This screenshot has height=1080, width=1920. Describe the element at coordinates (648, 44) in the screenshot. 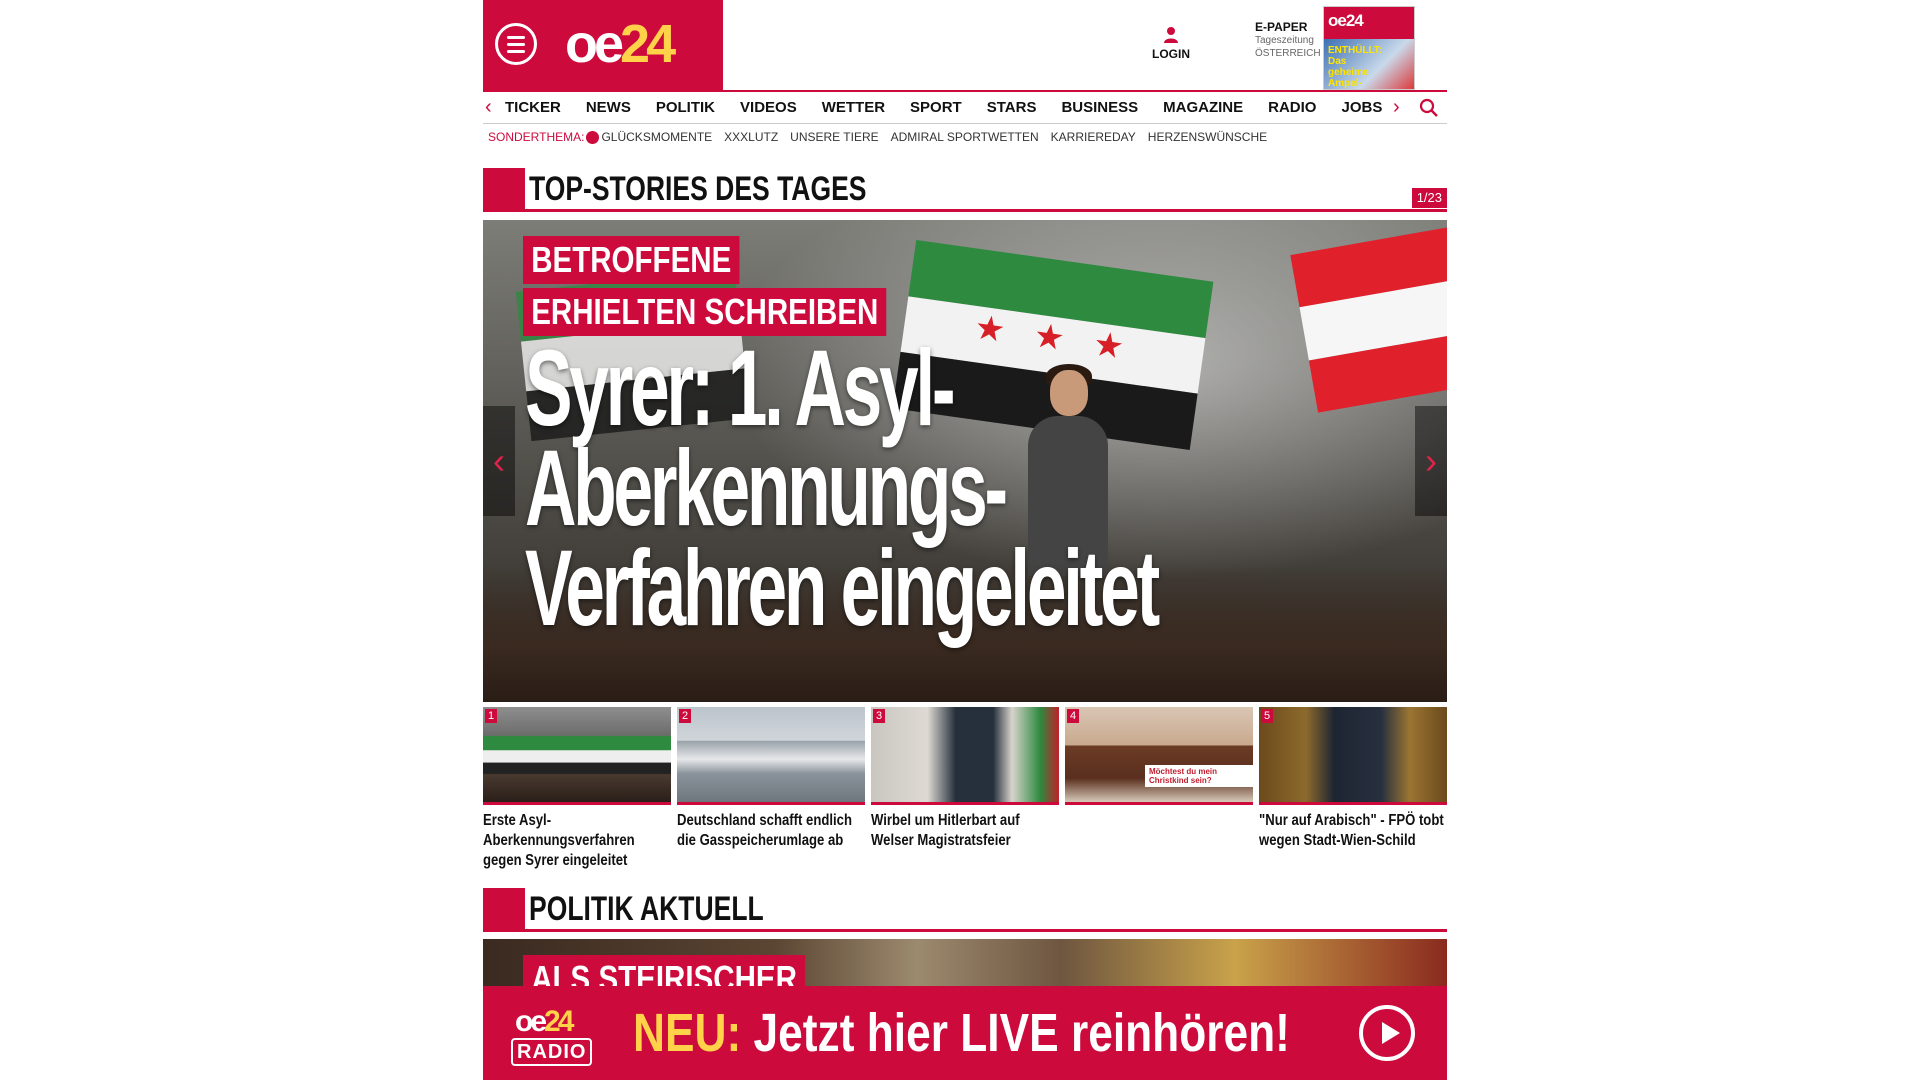

I see `logo-num-text: 24` at that location.